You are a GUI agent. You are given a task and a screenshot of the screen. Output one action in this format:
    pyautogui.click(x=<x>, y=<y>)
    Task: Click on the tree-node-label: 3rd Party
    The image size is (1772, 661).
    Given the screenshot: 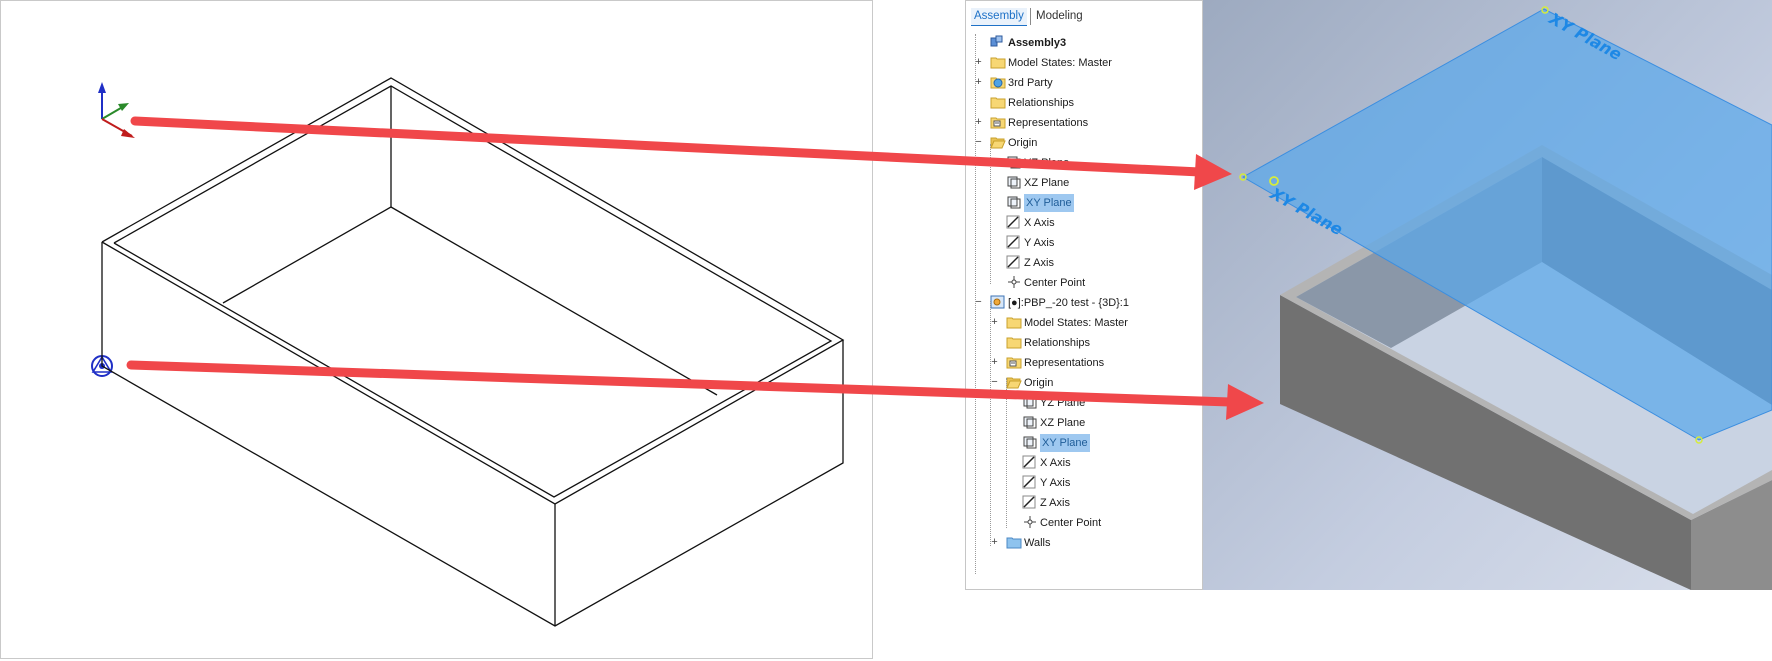 What is the action you would take?
    pyautogui.click(x=1030, y=83)
    